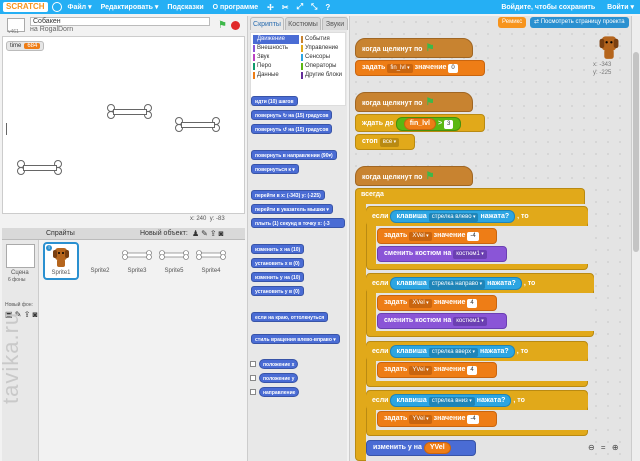 The width and height of the screenshot is (640, 461). I want to click on paint-icon: ✎, so click(205, 233).